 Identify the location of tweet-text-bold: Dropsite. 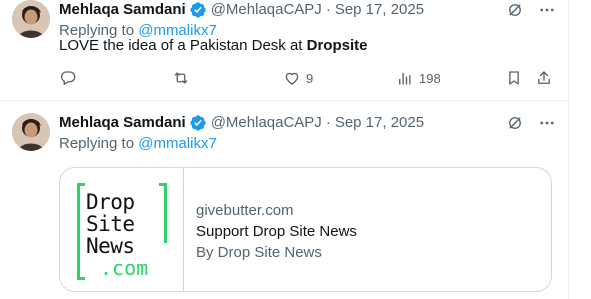
(337, 45).